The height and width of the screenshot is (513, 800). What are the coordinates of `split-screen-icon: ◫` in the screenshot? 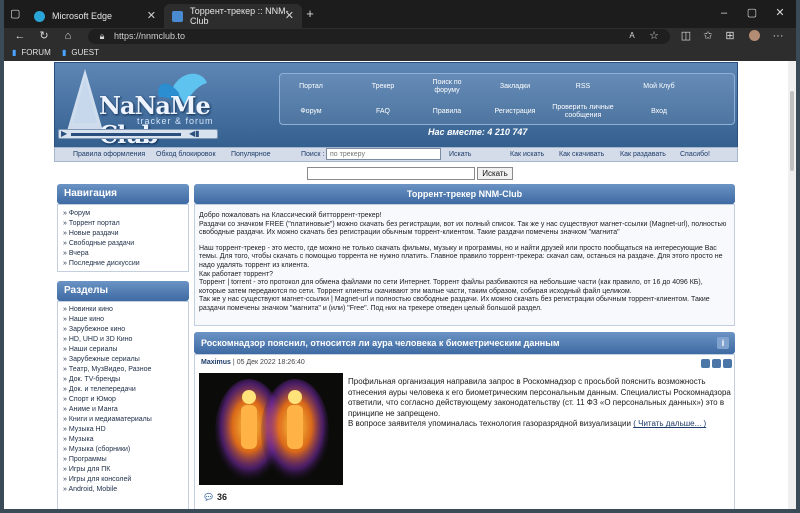 It's located at (686, 36).